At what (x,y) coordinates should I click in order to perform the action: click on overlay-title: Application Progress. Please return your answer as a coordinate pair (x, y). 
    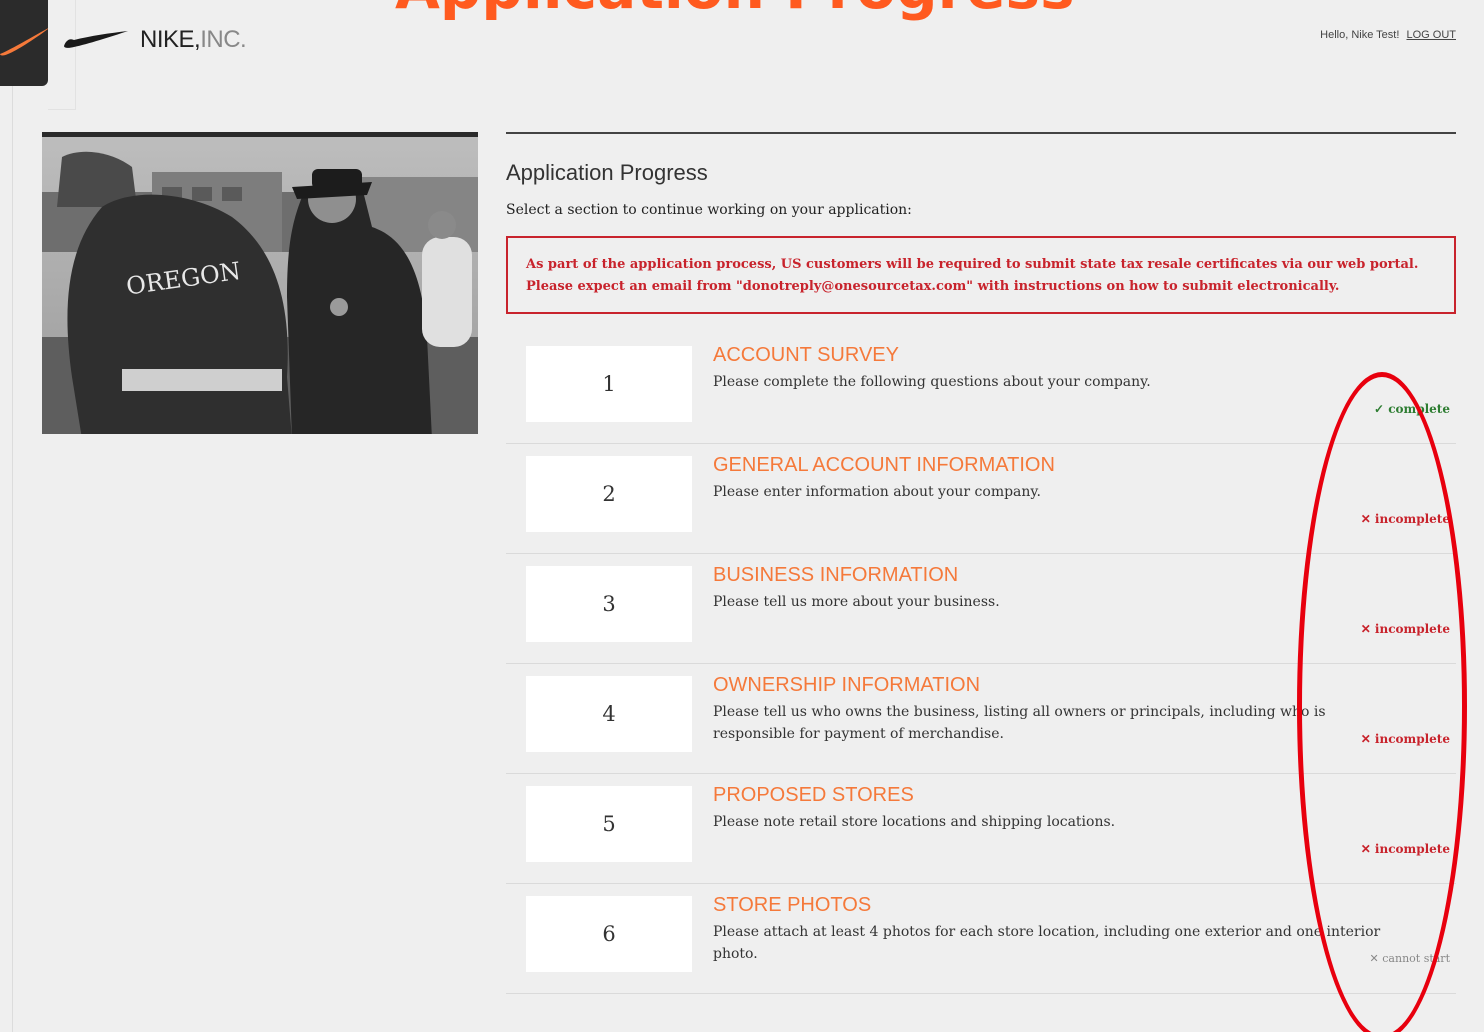
    Looking at the image, I should click on (735, 11).